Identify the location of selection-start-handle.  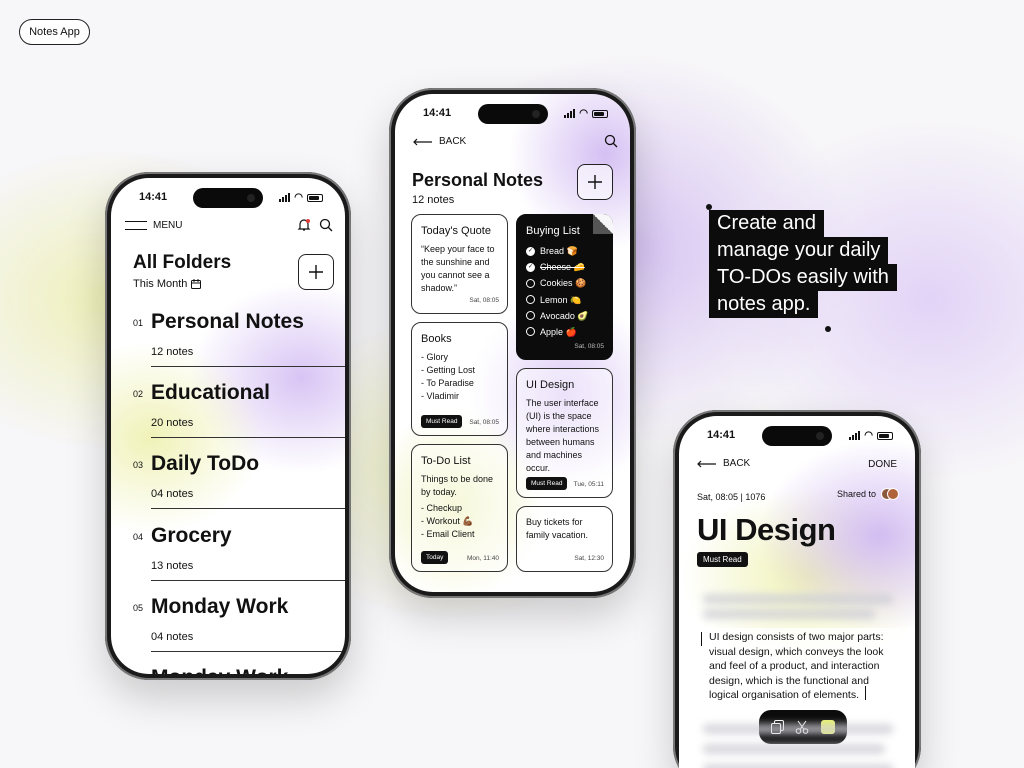
(701, 639).